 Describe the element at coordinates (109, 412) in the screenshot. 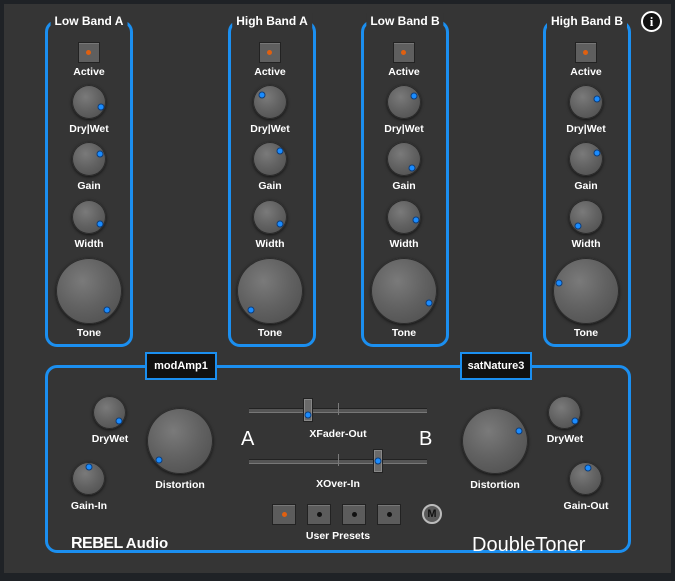

I see `module-a-drywet-knob` at that location.